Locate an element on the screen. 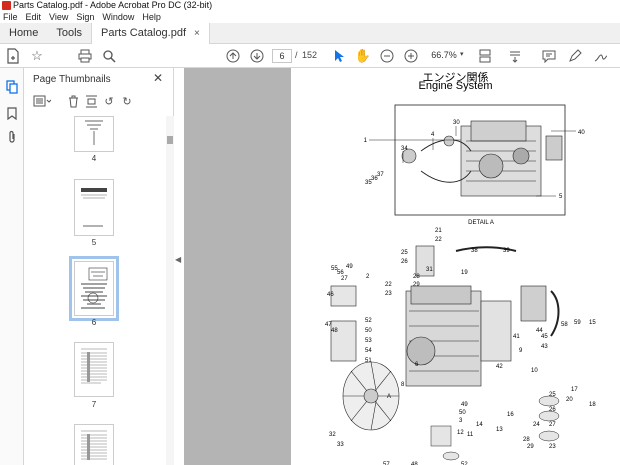 This screenshot has width=620, height=465. svg-text: 58 is located at coordinates (564, 325).